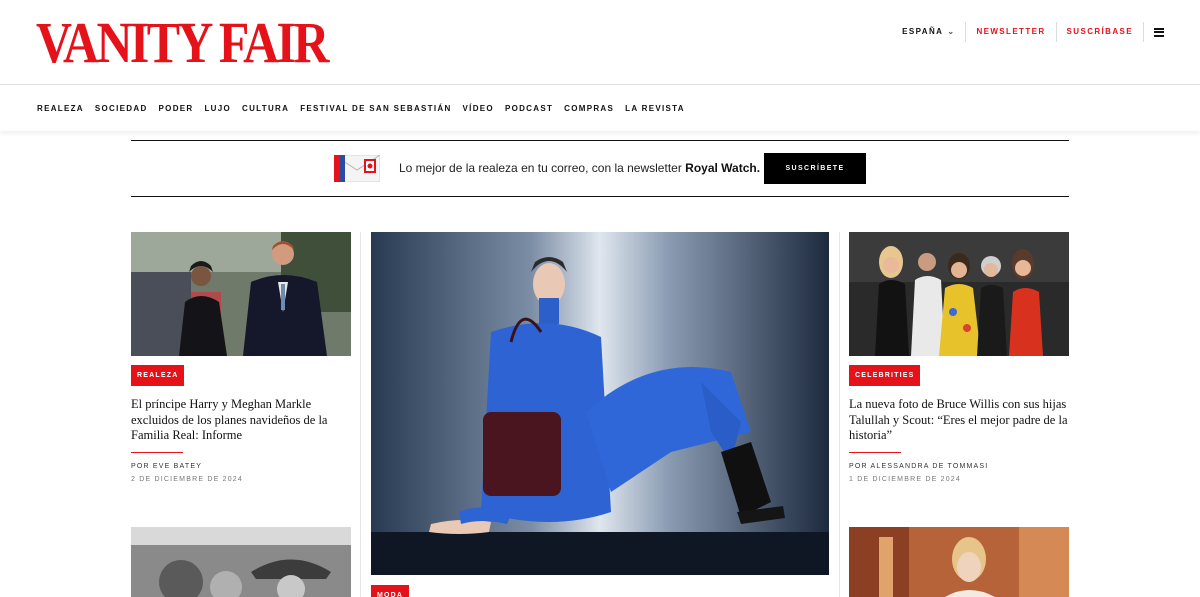 The width and height of the screenshot is (1200, 597). I want to click on nav-item-la-revista: LA REVISTA, so click(655, 108).